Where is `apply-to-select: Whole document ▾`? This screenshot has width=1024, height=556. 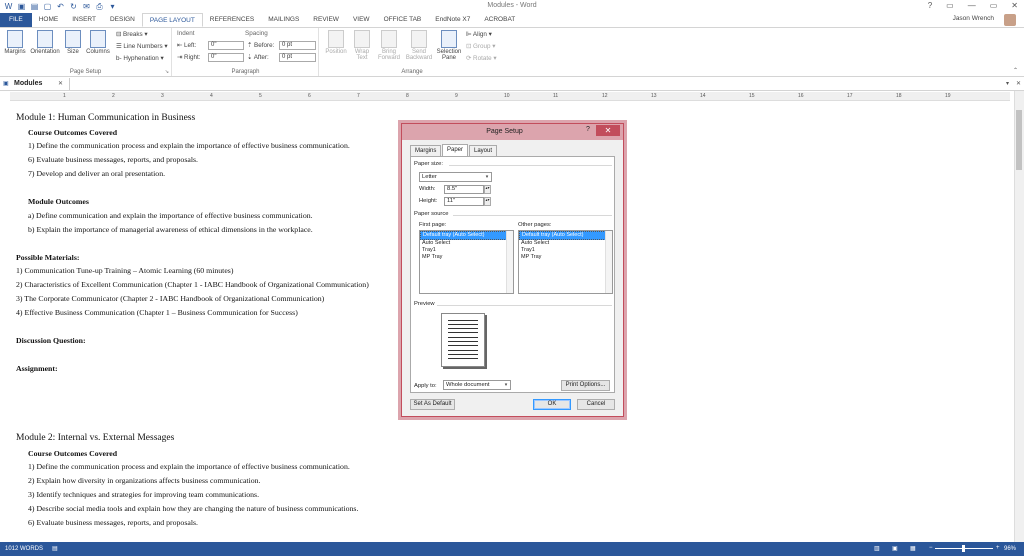
apply-to-select: Whole document ▾ is located at coordinates (477, 385).